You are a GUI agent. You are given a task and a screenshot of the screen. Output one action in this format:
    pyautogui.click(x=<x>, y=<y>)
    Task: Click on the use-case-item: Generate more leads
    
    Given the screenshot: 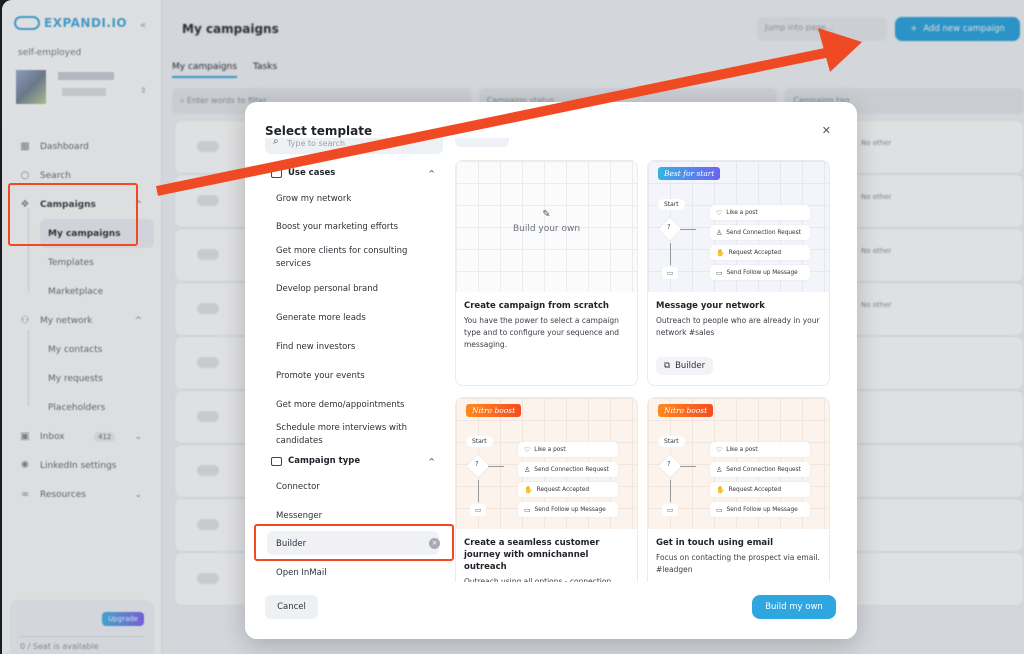 What is the action you would take?
    pyautogui.click(x=356, y=318)
    